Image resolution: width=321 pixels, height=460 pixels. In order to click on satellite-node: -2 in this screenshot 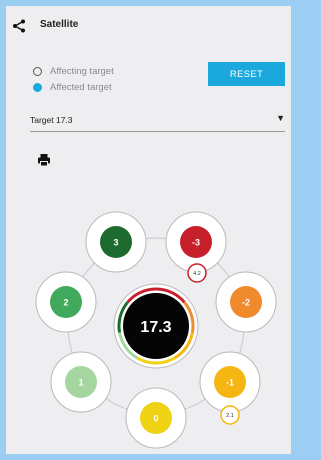, I will do `click(246, 302)`.